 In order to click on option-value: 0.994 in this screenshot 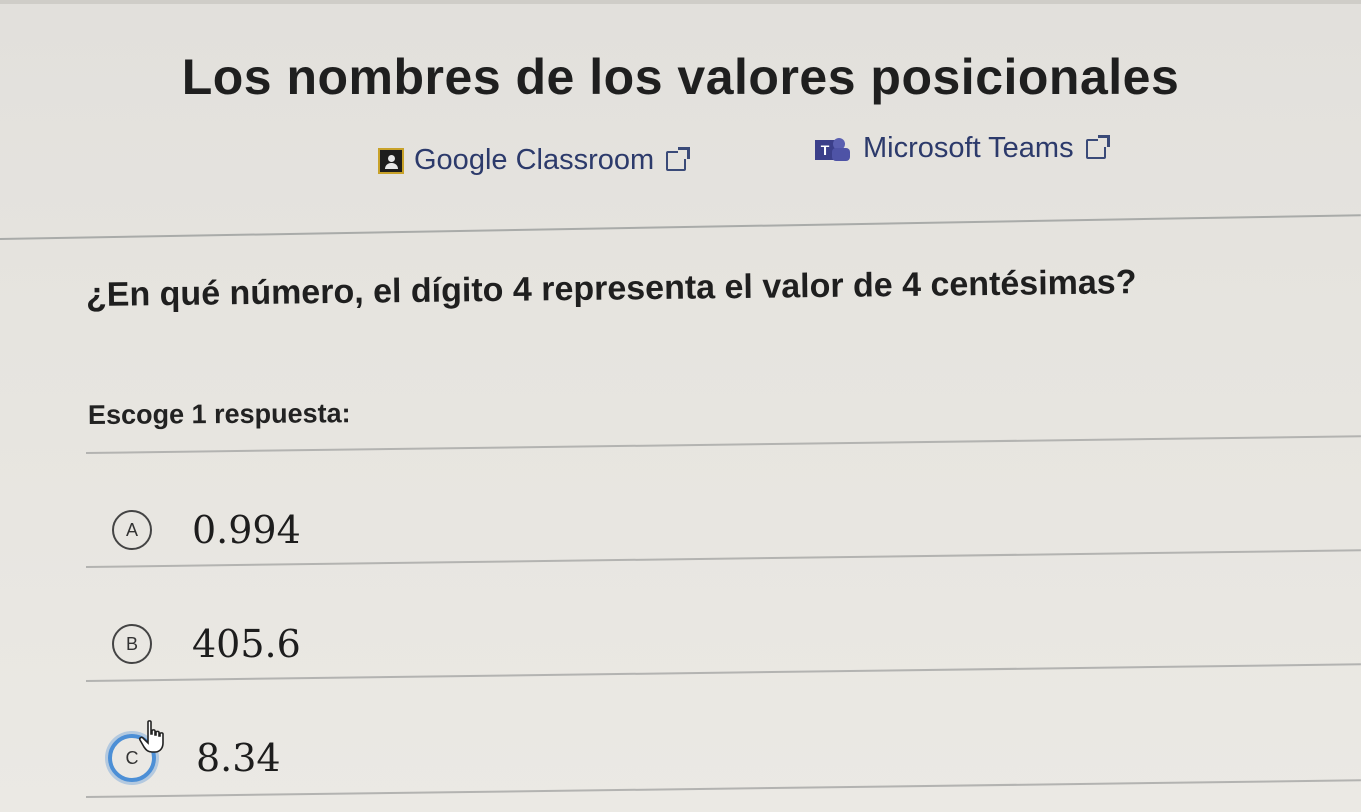, I will do `click(246, 530)`.